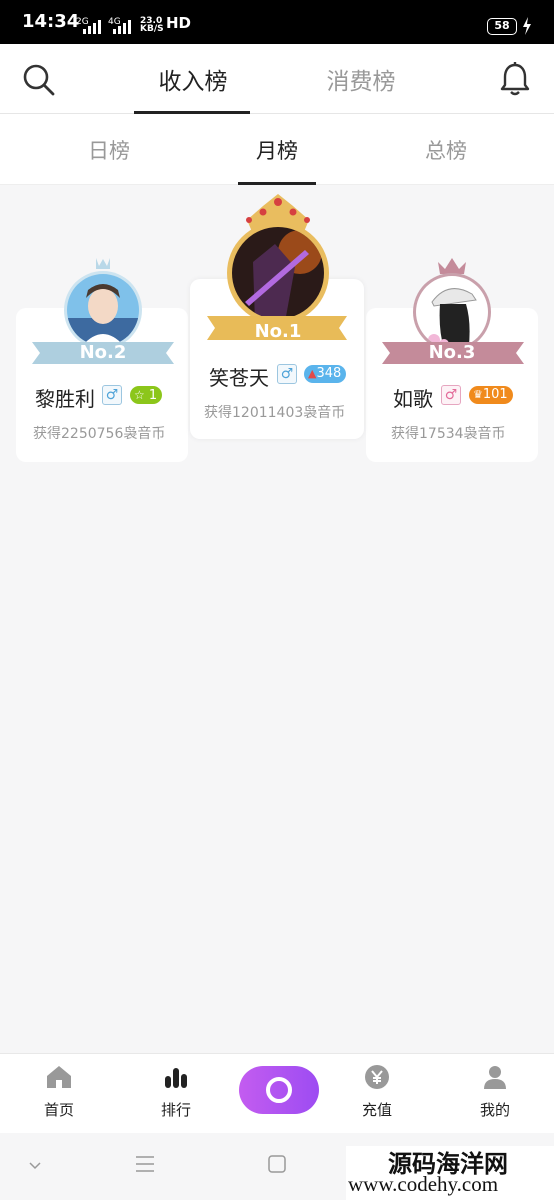 This screenshot has height=1200, width=554. I want to click on level-badge-2: ☆ 1, so click(146, 395).